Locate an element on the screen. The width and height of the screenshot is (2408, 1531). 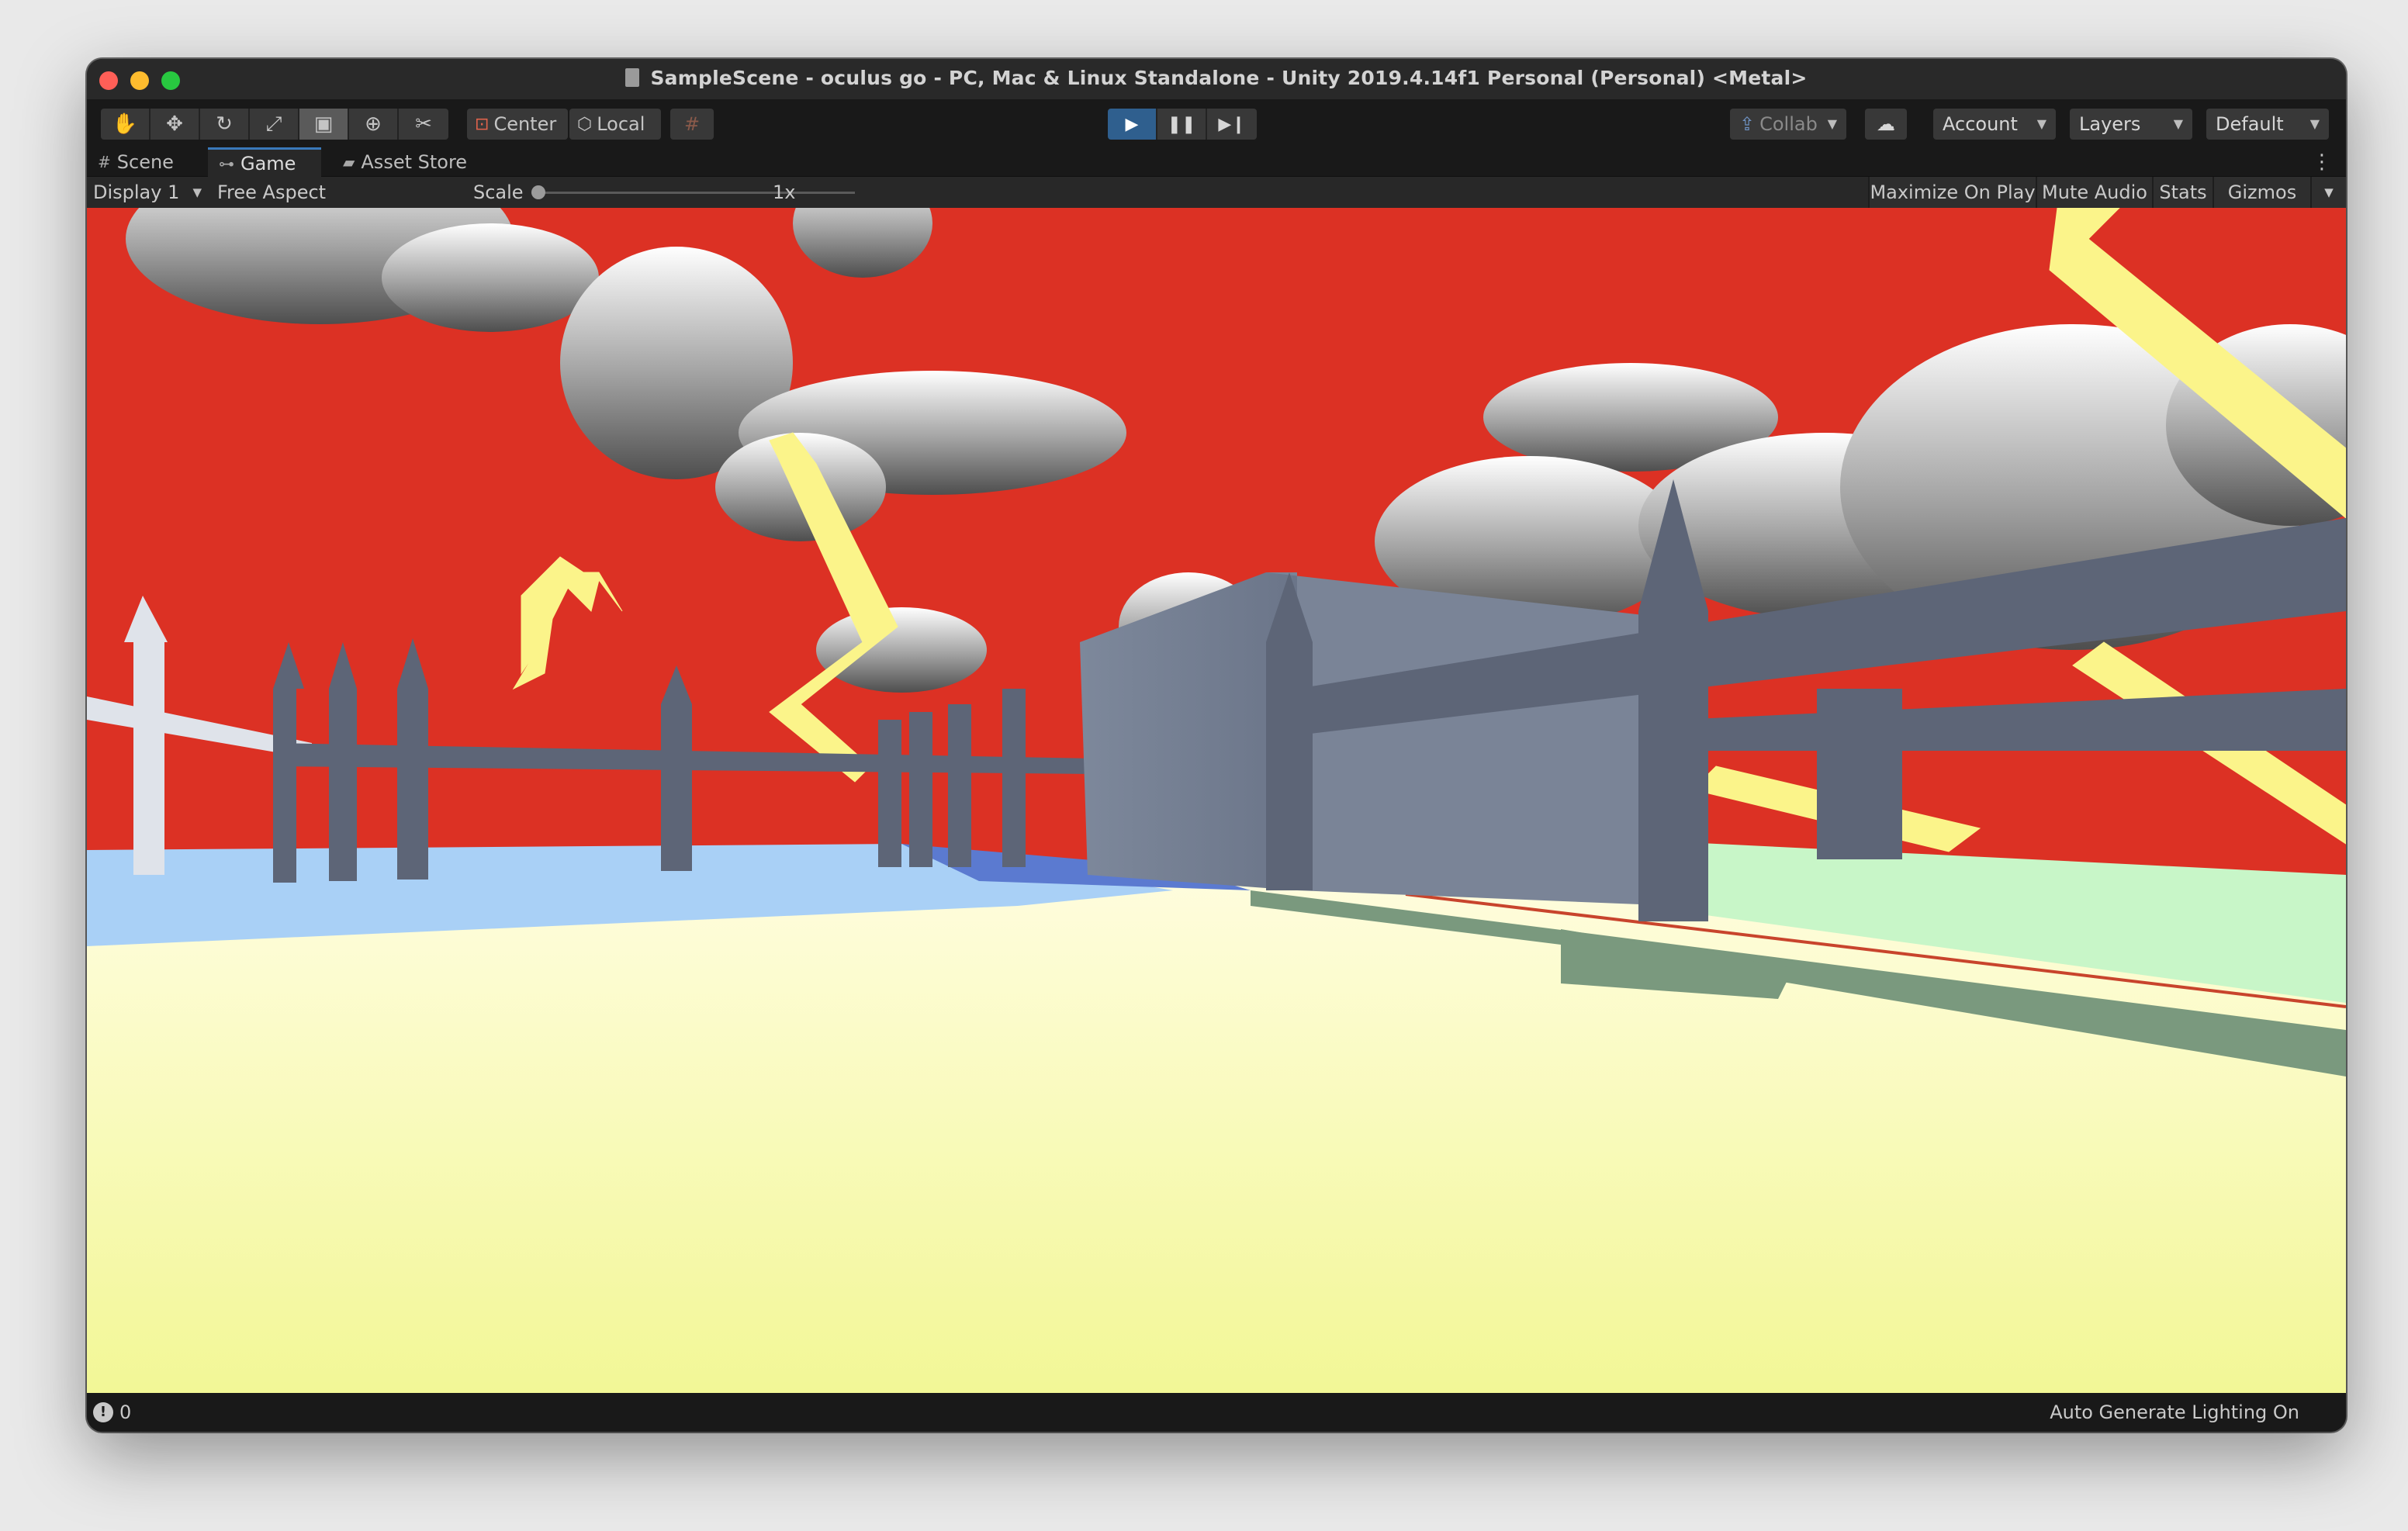
tab-asset-store: ▰ Asset Store is located at coordinates (405, 162).